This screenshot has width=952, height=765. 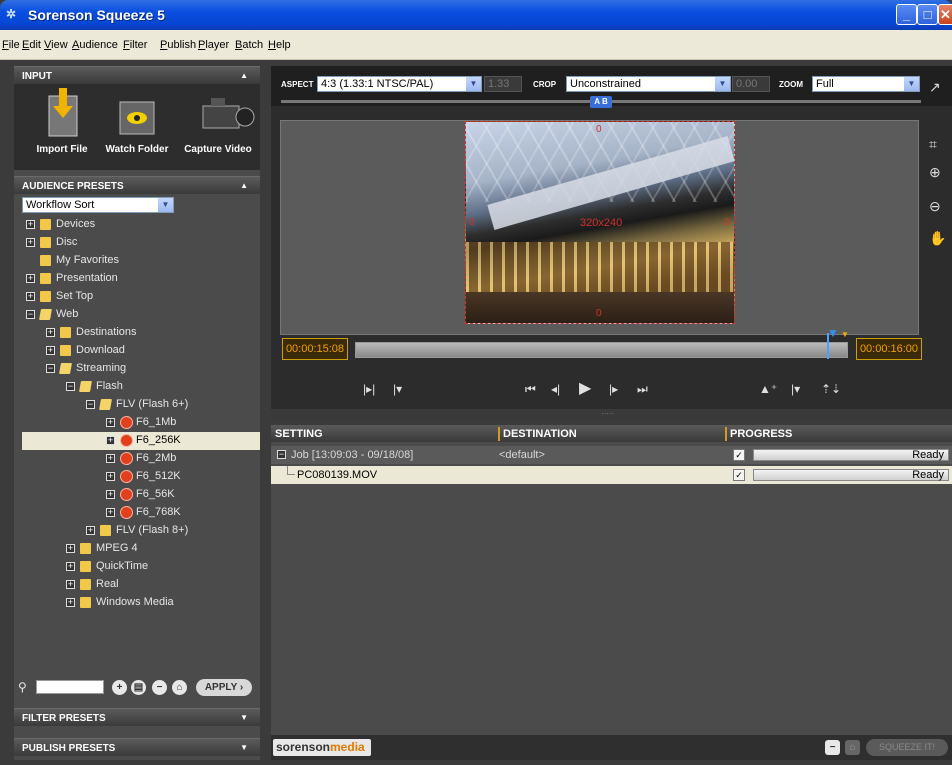 I want to click on zoom-select: Full ▼, so click(x=866, y=84).